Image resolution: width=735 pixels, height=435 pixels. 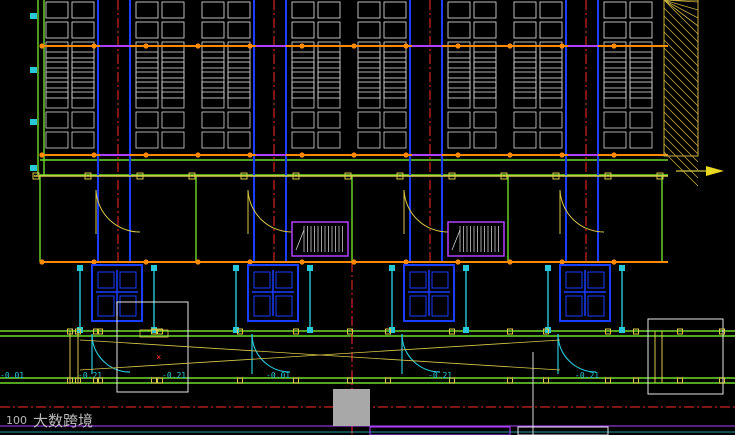 What do you see at coordinates (16, 420) in the screenshot?
I see `watermark-logo: 100` at bounding box center [16, 420].